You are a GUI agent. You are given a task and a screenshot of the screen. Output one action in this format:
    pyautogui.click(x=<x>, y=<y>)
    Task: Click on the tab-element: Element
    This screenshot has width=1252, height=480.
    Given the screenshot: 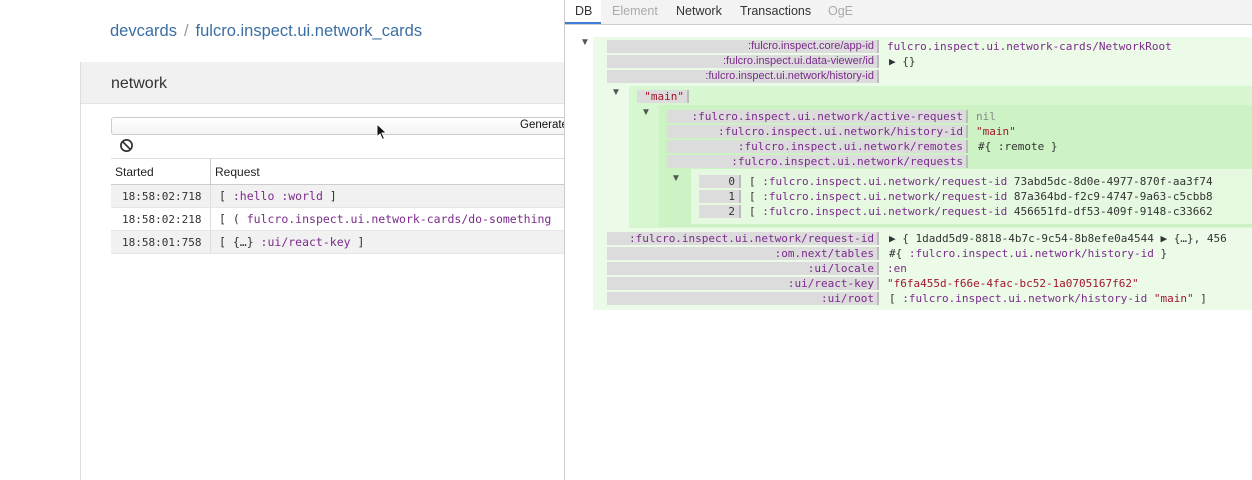 What is the action you would take?
    pyautogui.click(x=635, y=11)
    